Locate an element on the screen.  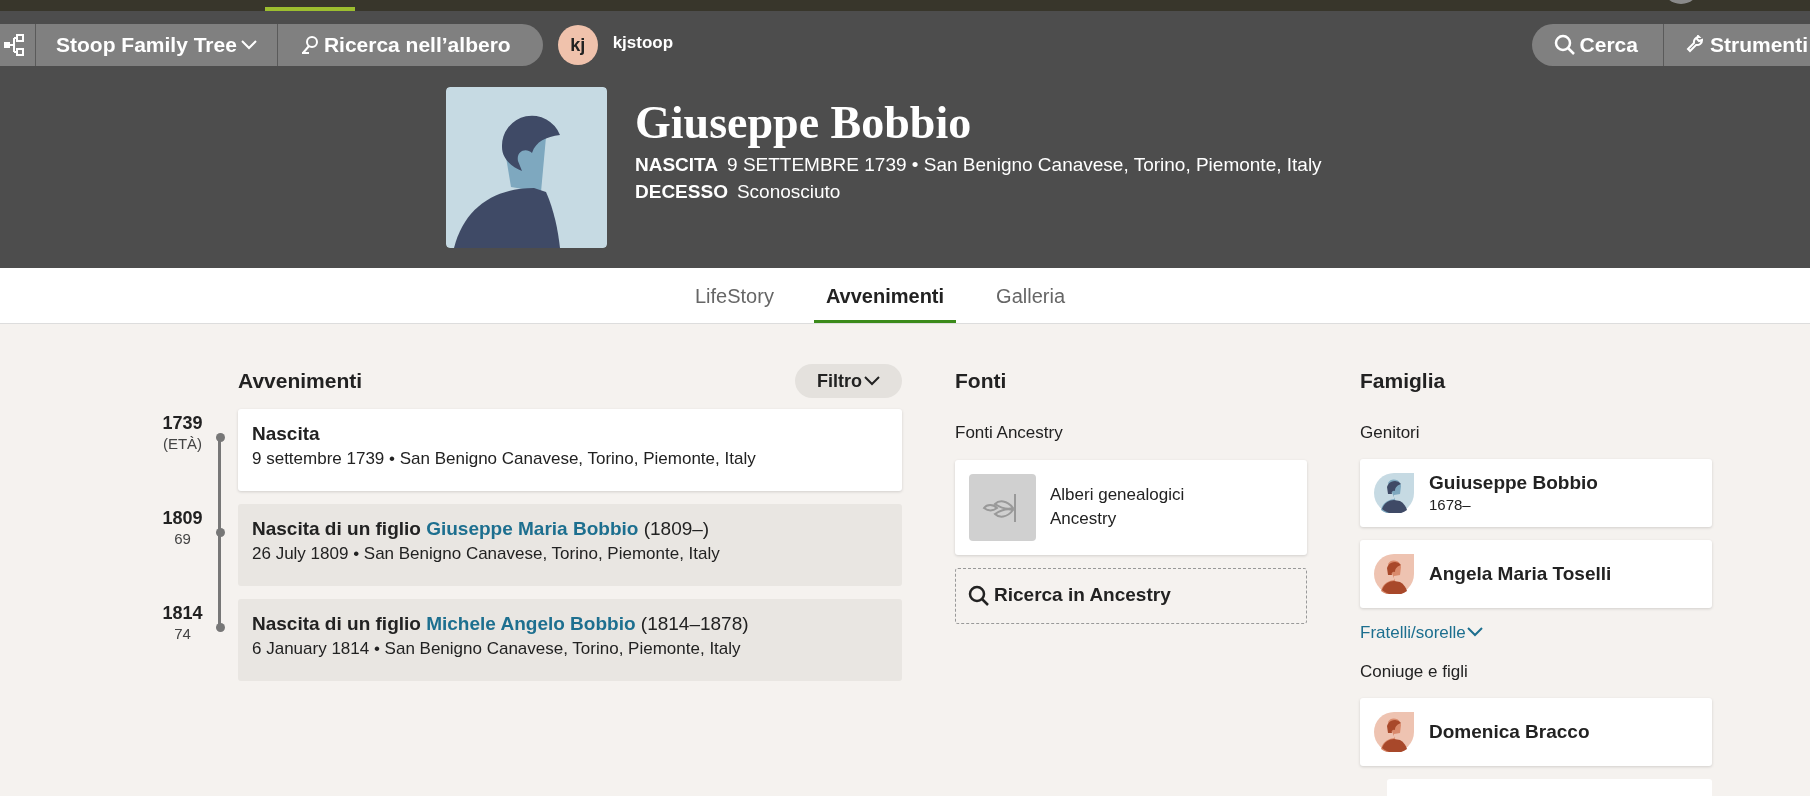
section-heading: Avvenimenti is located at coordinates (300, 381).